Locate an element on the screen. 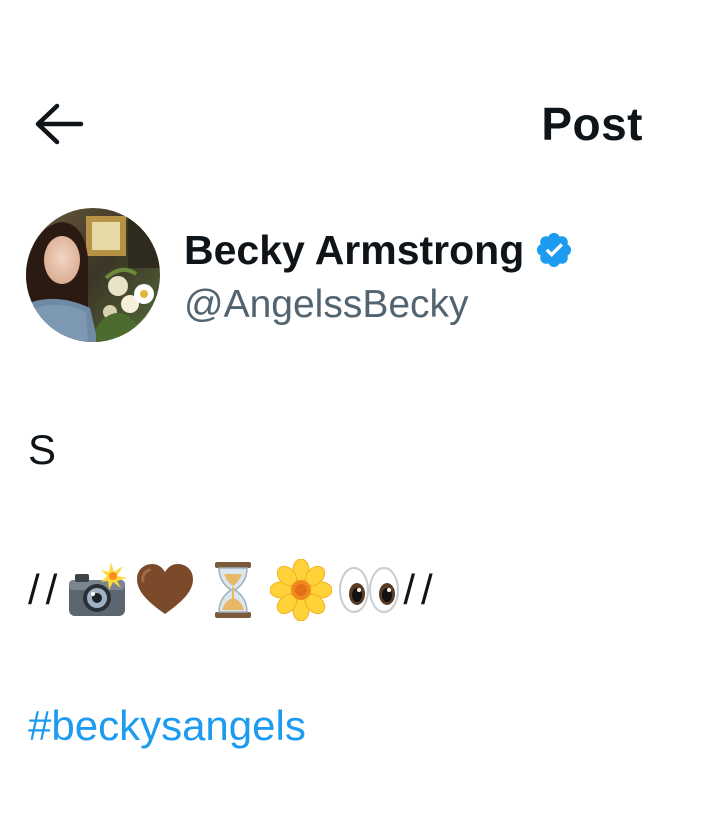 The image size is (701, 834). verified-badge-icon is located at coordinates (554, 250).